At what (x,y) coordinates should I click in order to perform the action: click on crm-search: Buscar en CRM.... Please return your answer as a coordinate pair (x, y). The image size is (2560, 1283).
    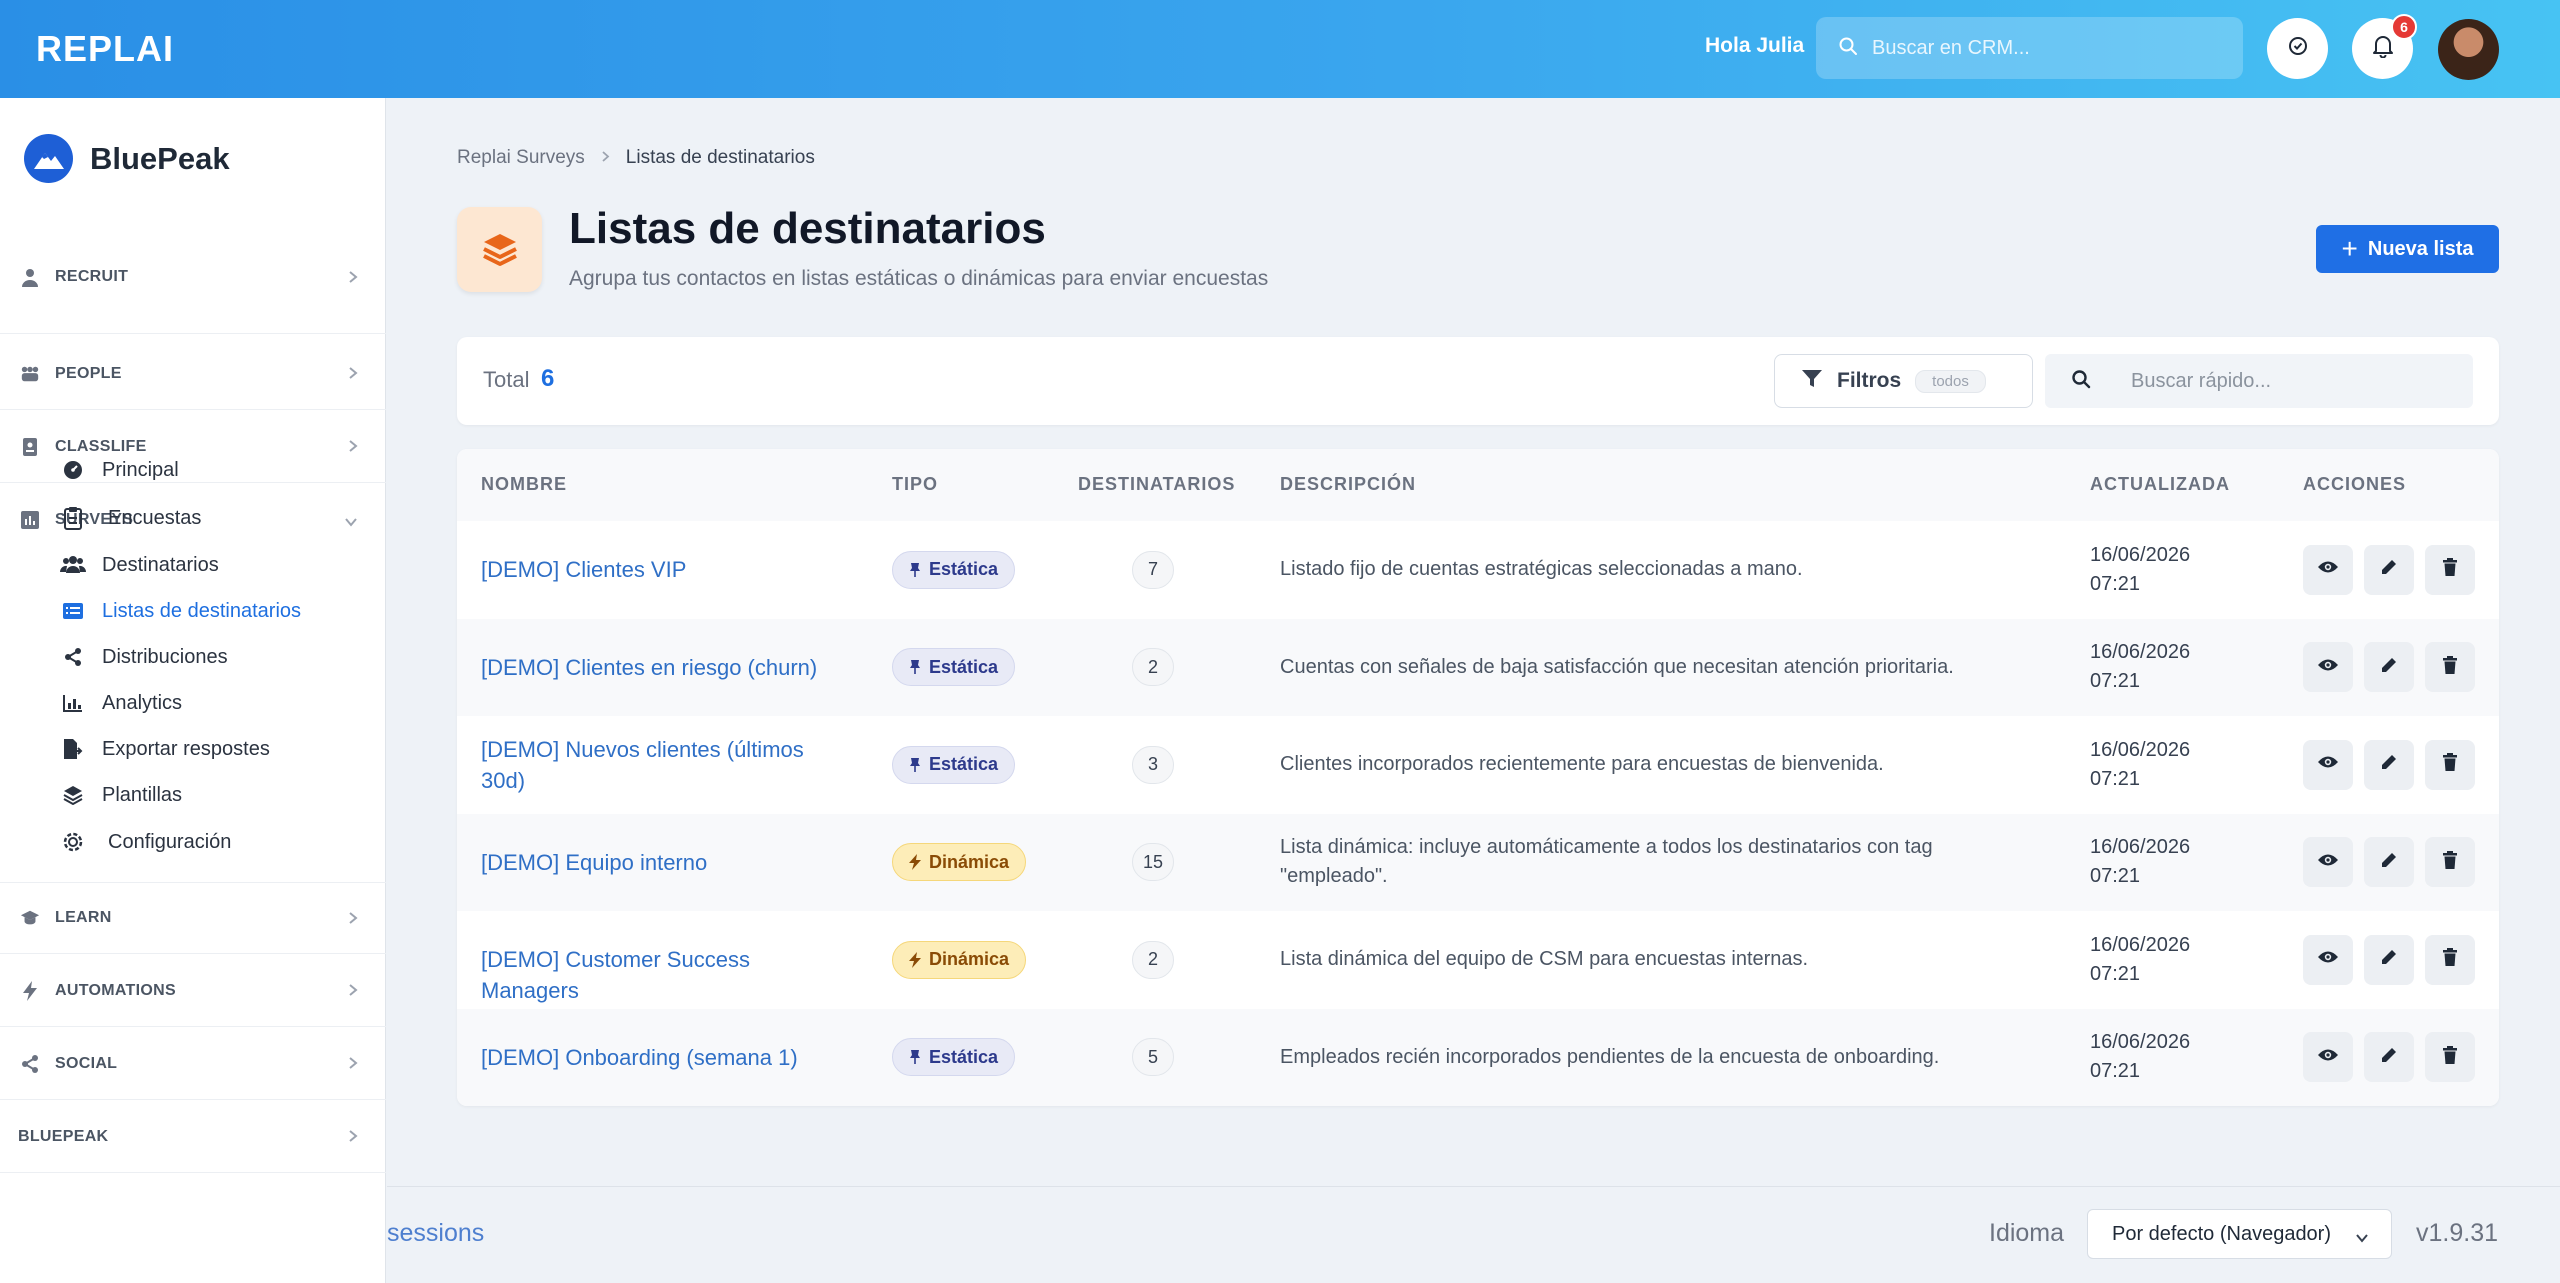
    Looking at the image, I should click on (2029, 48).